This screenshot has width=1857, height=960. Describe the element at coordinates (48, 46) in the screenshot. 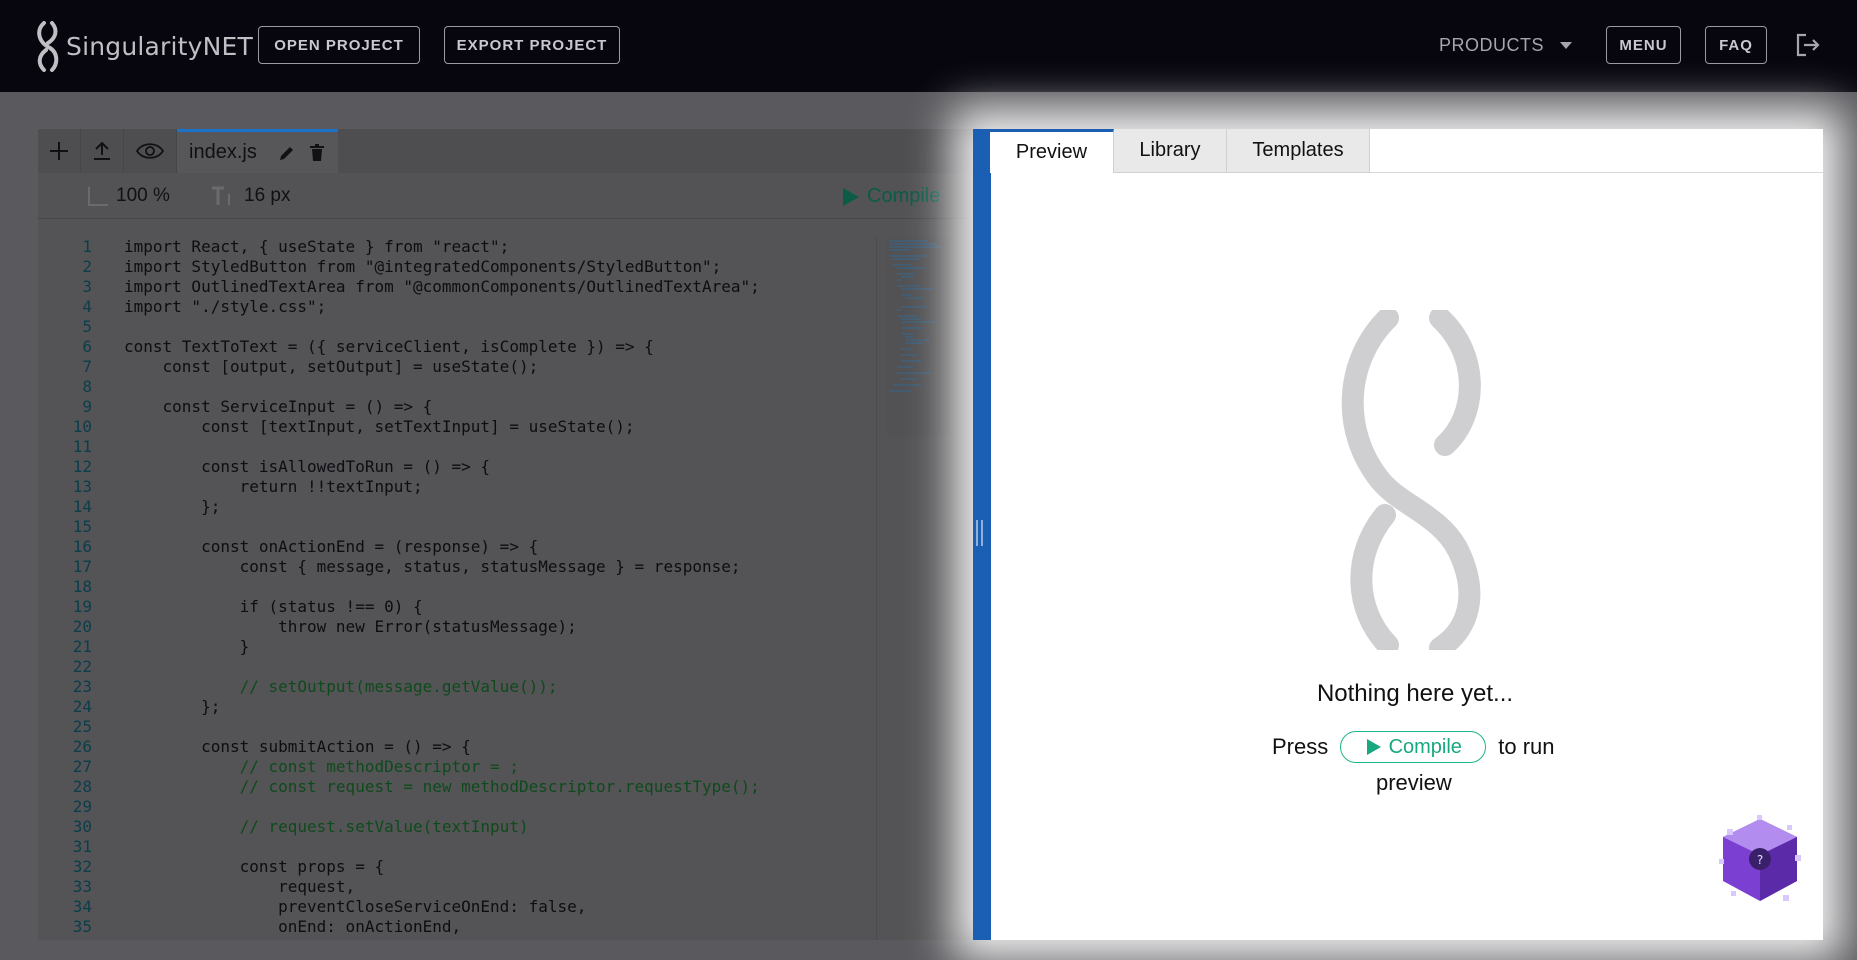

I see `singularitynet-logo-icon` at that location.